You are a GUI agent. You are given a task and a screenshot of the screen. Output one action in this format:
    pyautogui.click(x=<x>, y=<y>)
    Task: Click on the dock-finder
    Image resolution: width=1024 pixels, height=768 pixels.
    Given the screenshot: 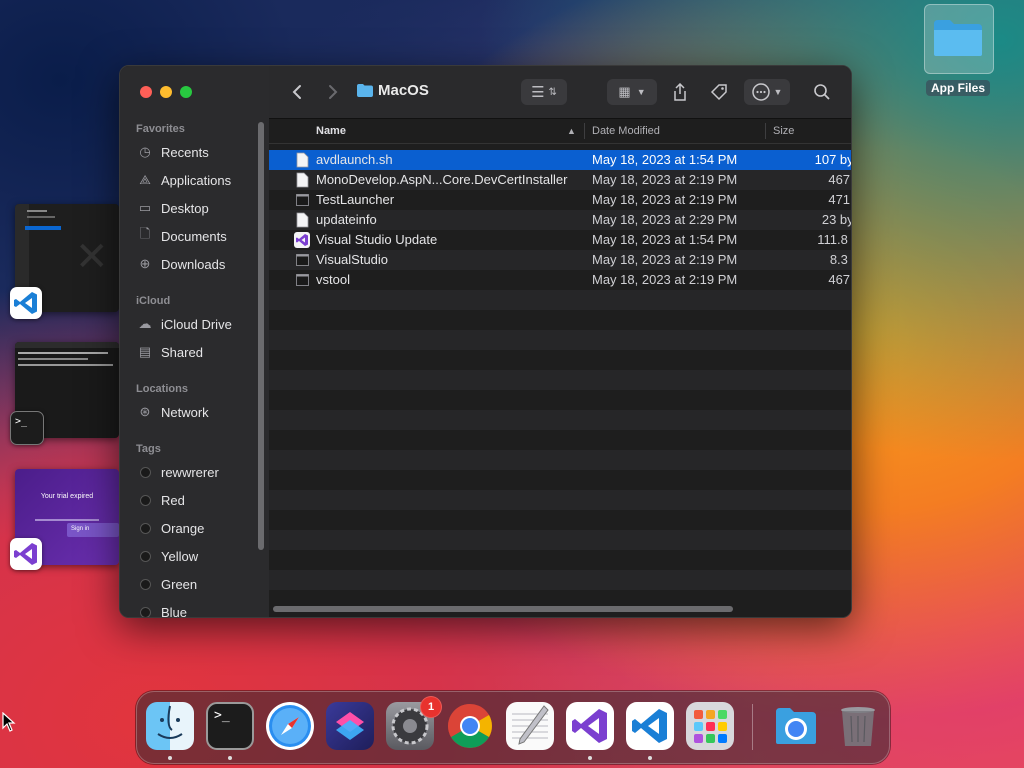 What is the action you would take?
    pyautogui.click(x=170, y=726)
    